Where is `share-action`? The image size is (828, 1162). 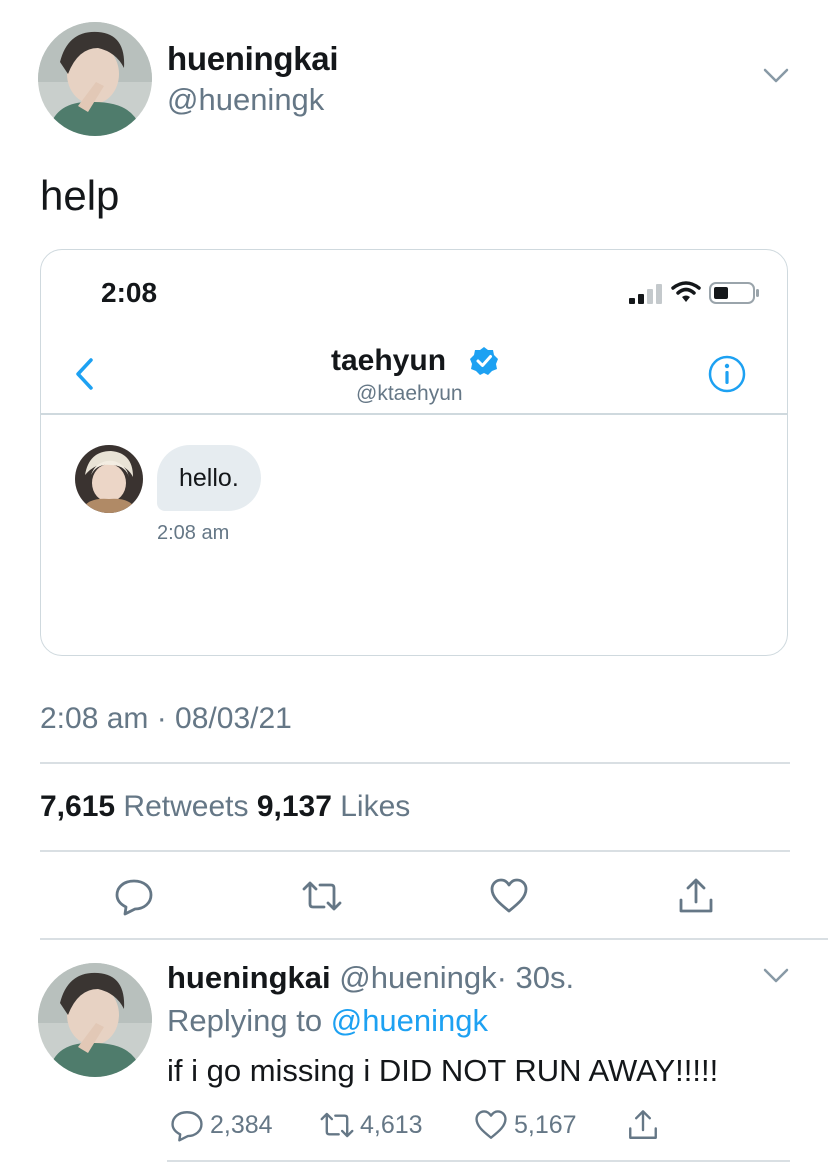 share-action is located at coordinates (646, 1125).